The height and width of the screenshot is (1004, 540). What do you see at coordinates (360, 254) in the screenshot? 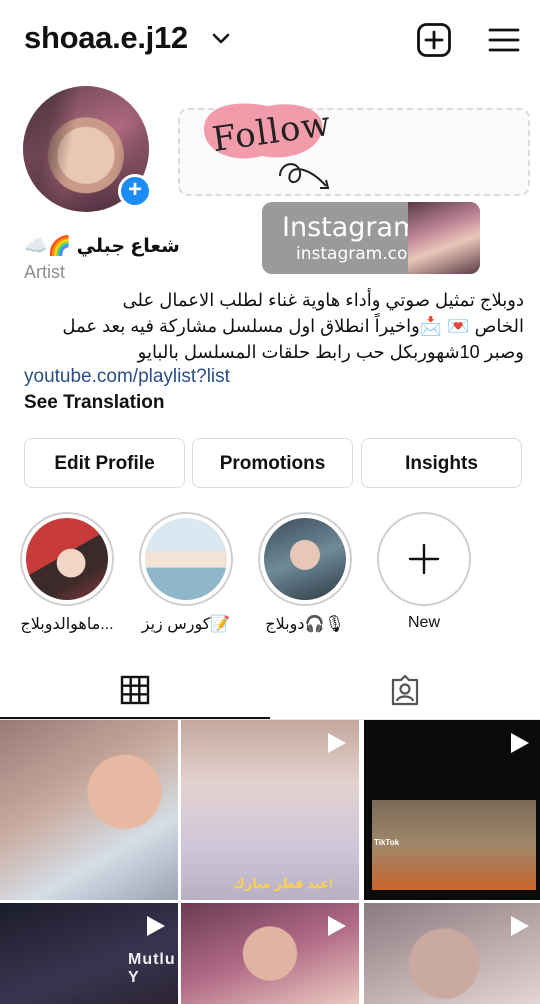
I see `instagram-sticker-subtitle: instagram.com` at bounding box center [360, 254].